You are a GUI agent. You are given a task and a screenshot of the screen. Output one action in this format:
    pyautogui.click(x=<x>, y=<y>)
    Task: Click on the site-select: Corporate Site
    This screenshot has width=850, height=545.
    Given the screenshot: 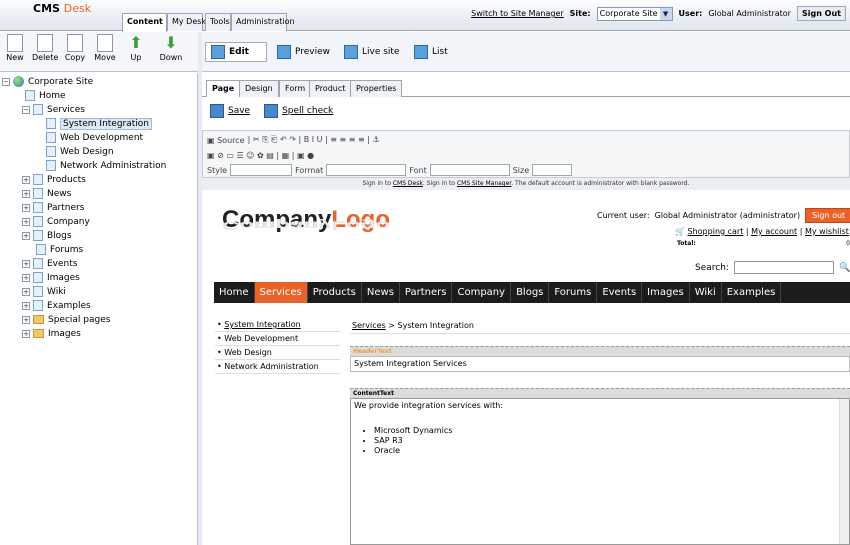 What is the action you would take?
    pyautogui.click(x=634, y=13)
    